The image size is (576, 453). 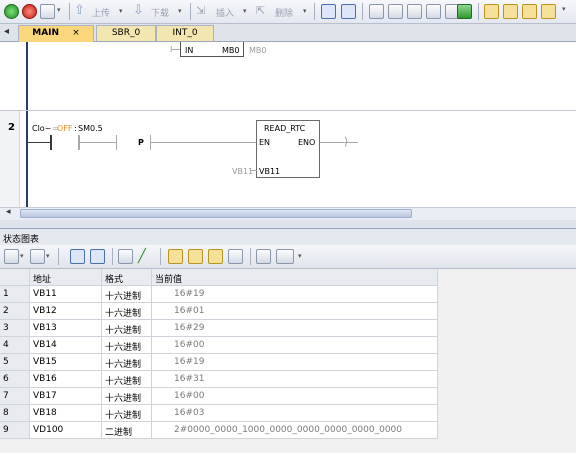 I want to click on row-number: 3, so click(x=15, y=328).